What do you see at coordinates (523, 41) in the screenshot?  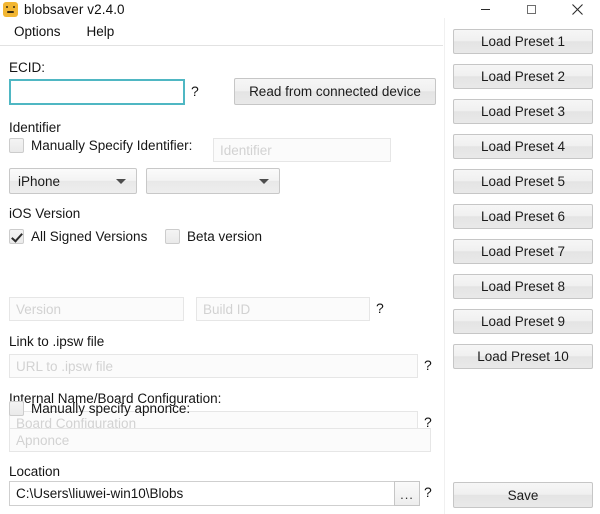 I see `load-preset-1-button: Load Preset 1` at bounding box center [523, 41].